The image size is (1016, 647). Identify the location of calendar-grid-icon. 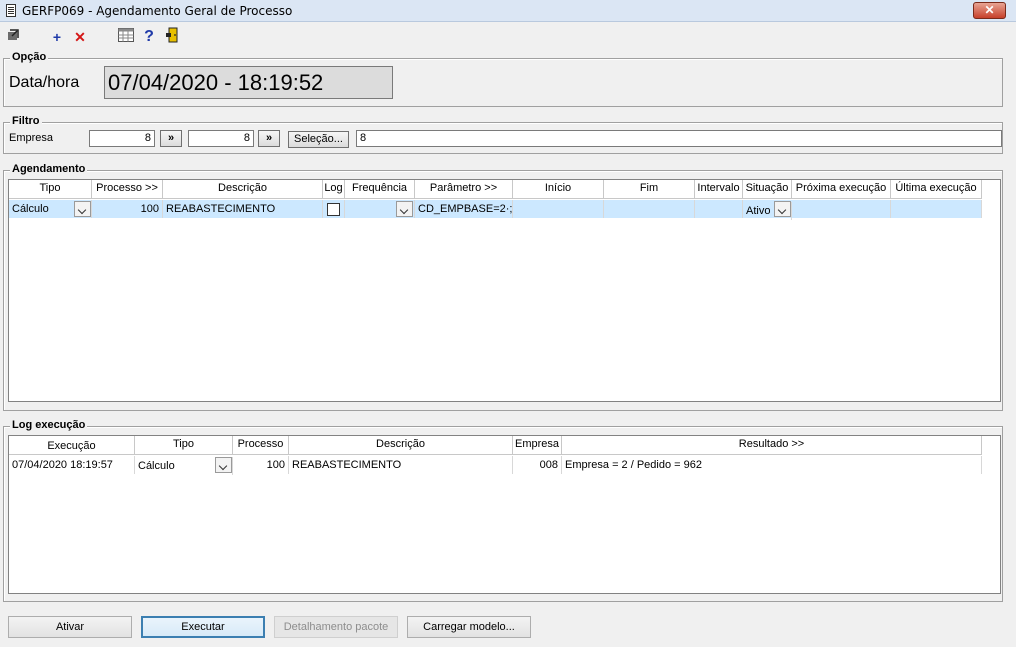
(126, 37).